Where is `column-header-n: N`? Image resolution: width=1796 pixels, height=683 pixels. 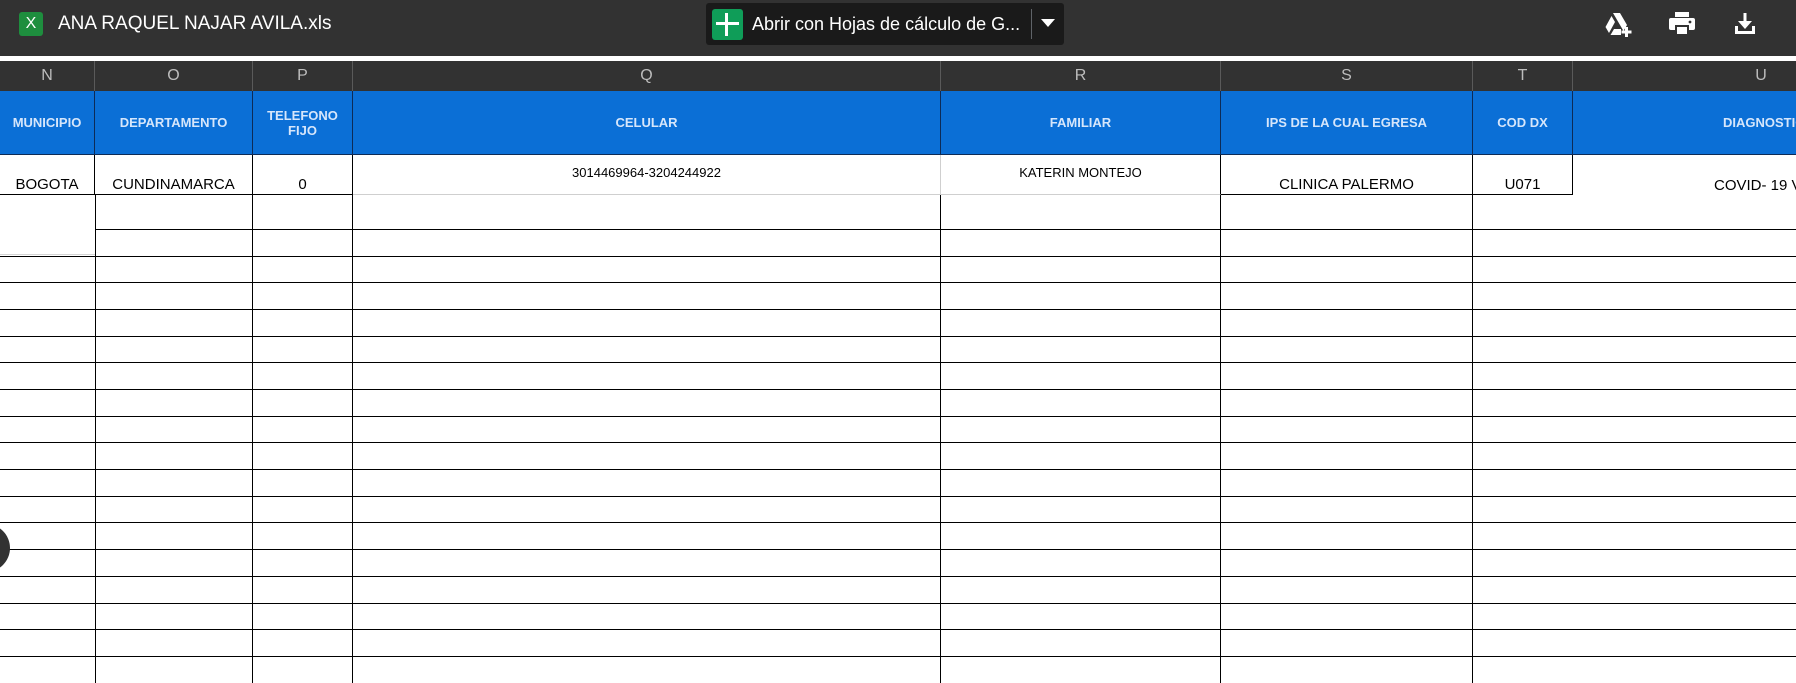
column-header-n: N is located at coordinates (47, 76).